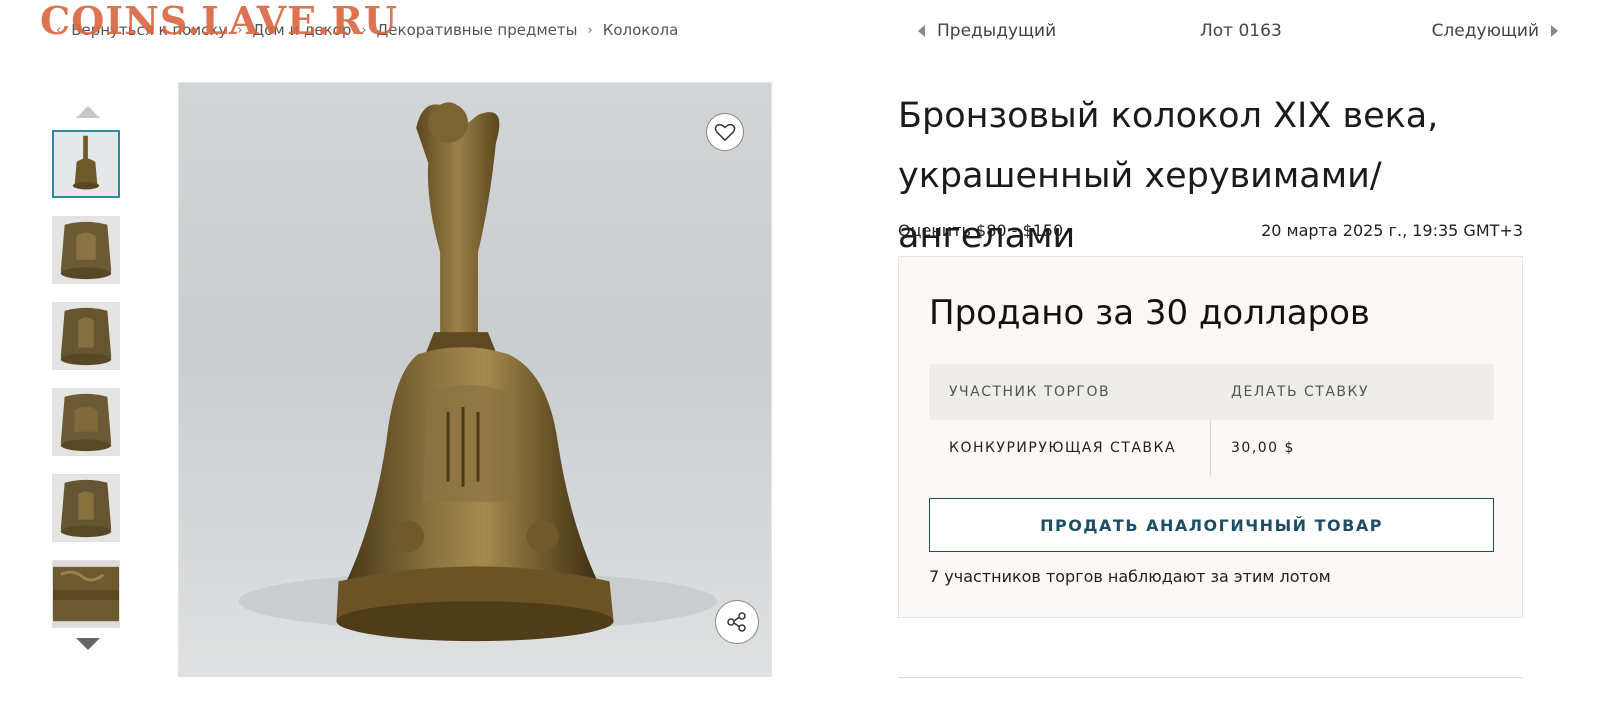 The height and width of the screenshot is (706, 1598). What do you see at coordinates (1263, 448) in the screenshot?
I see `bid-amount-cell: 30,00 $` at bounding box center [1263, 448].